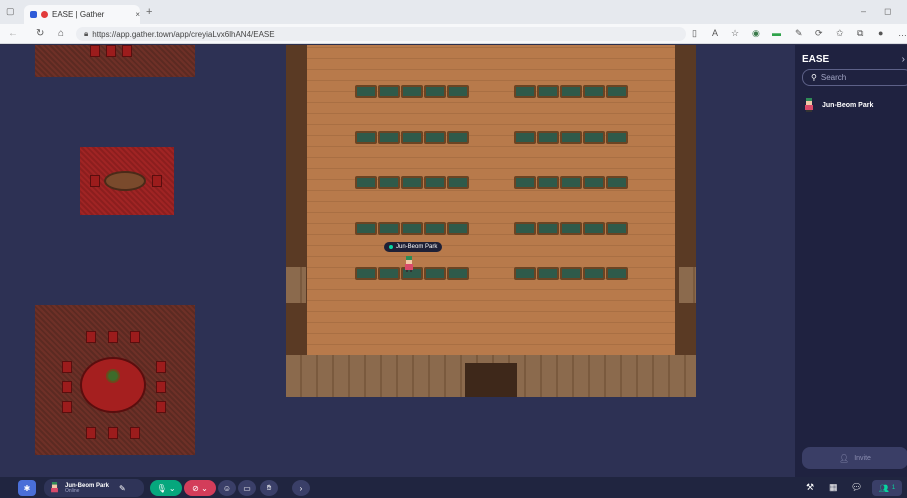 The width and height of the screenshot is (907, 498). Describe the element at coordinates (863, 11) in the screenshot. I see `minimize-icon: –` at that location.